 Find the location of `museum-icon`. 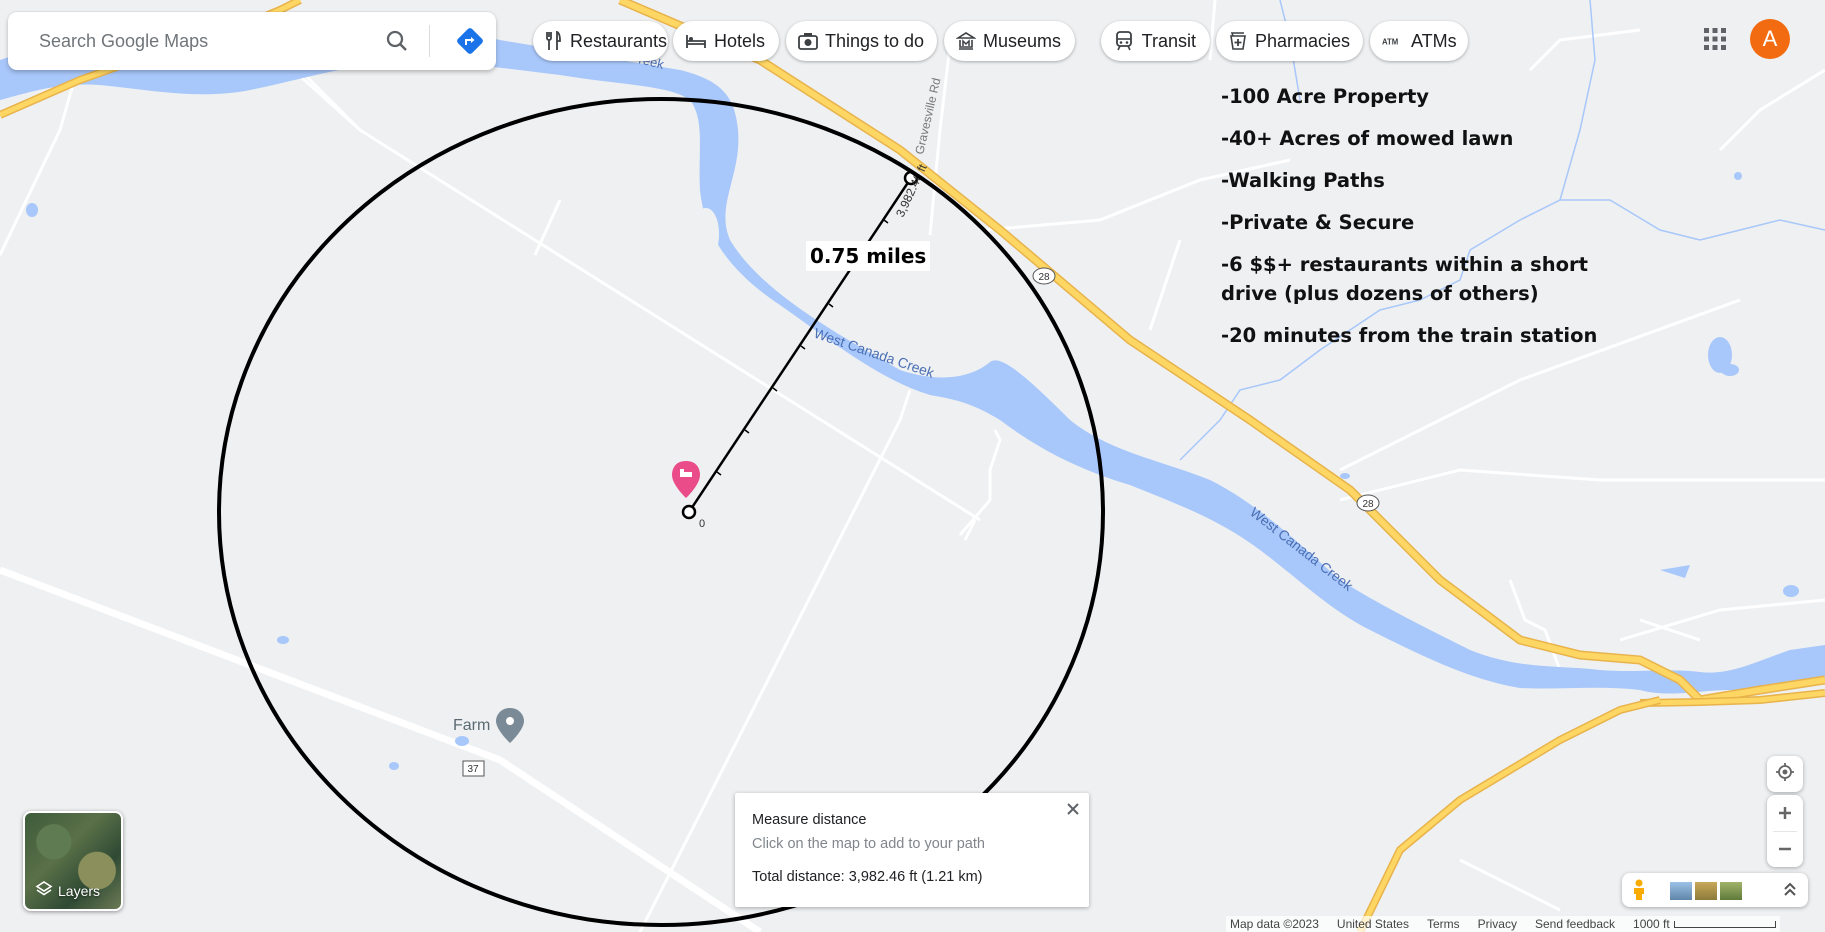

museum-icon is located at coordinates (966, 41).